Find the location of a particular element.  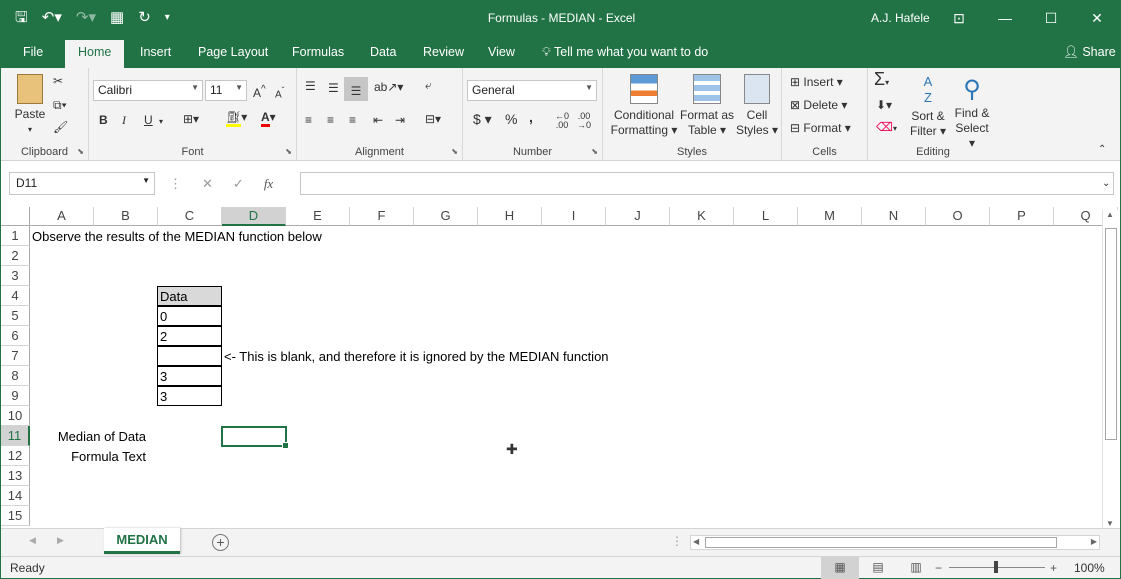

row-header-6: 6 is located at coordinates (15, 336).